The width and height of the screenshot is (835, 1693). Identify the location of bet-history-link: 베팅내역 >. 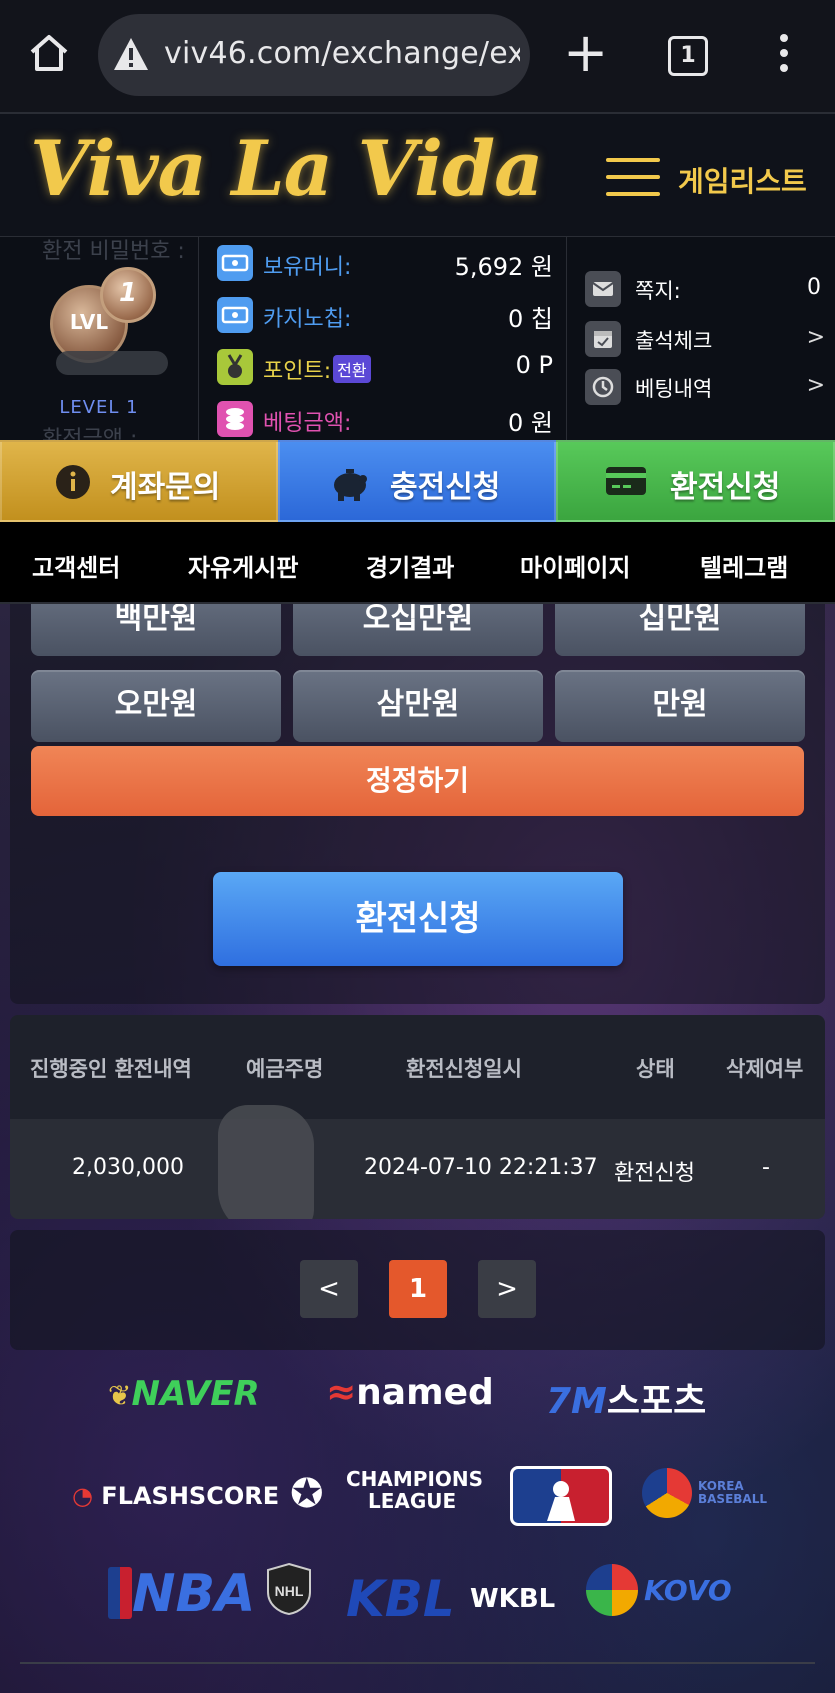
(705, 387).